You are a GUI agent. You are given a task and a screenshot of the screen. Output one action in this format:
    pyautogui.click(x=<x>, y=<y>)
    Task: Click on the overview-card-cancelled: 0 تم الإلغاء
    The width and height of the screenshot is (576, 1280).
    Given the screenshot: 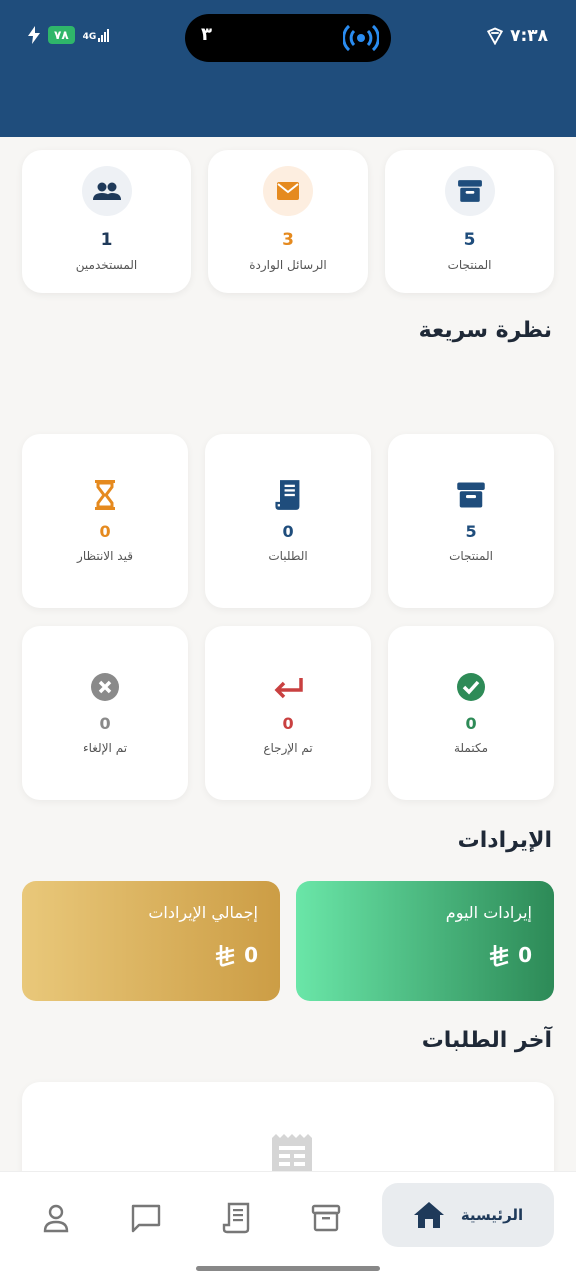 What is the action you would take?
    pyautogui.click(x=105, y=713)
    